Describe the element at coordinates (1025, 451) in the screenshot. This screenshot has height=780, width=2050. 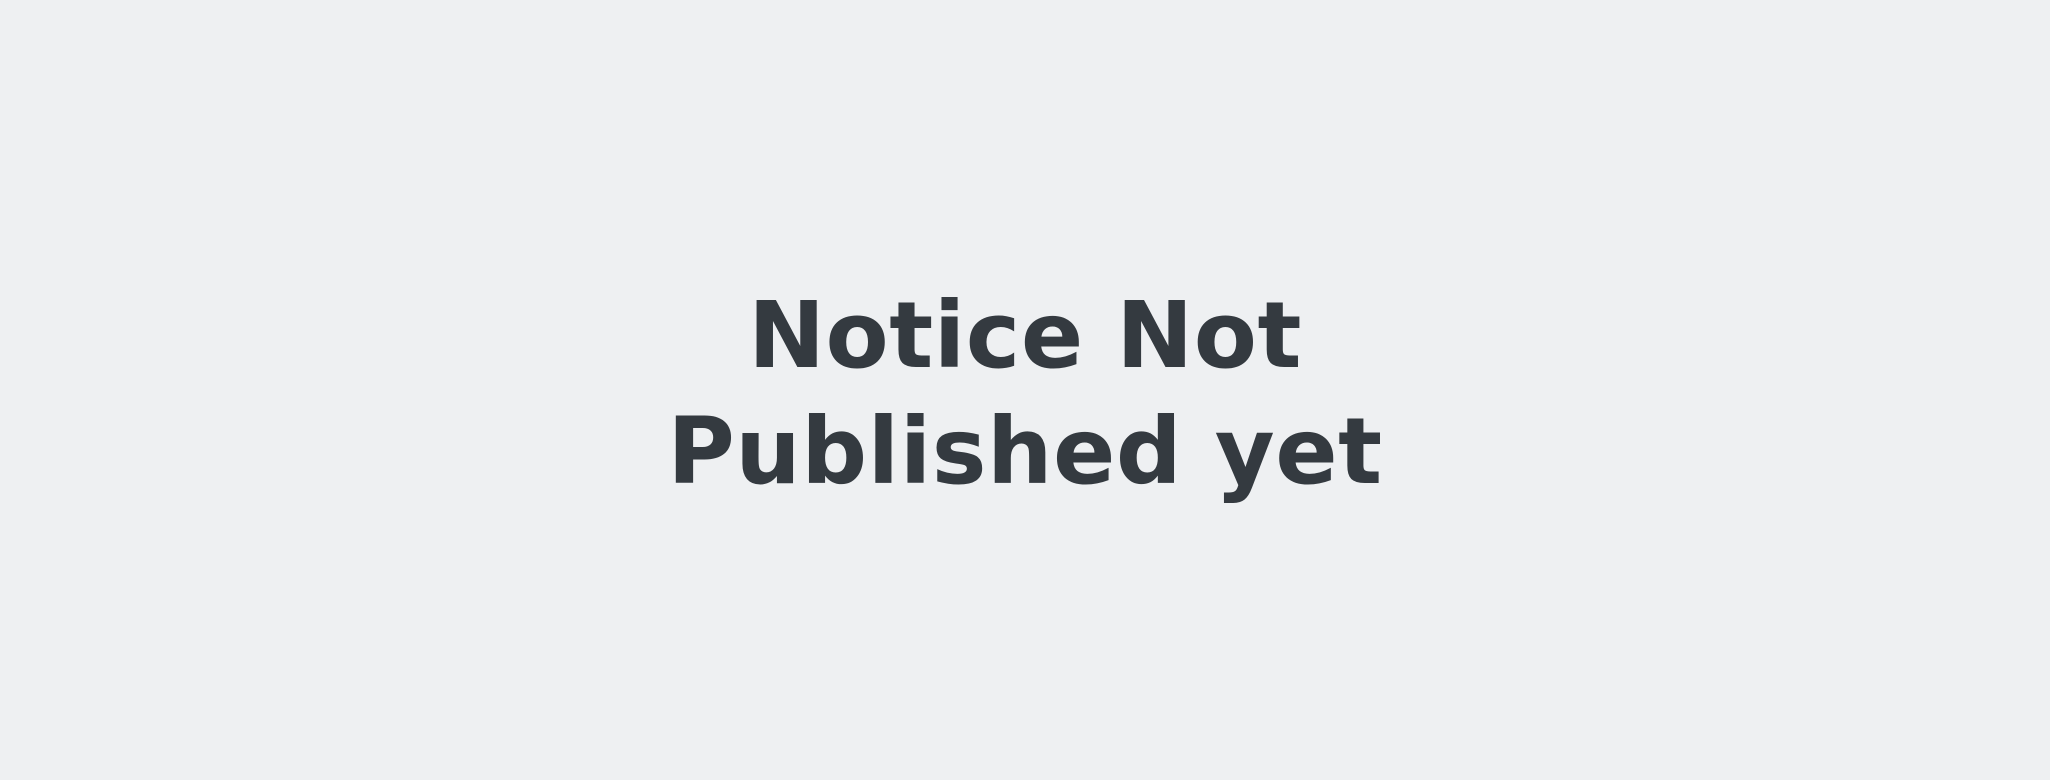
I see `notice-message-line-2: Published yet` at that location.